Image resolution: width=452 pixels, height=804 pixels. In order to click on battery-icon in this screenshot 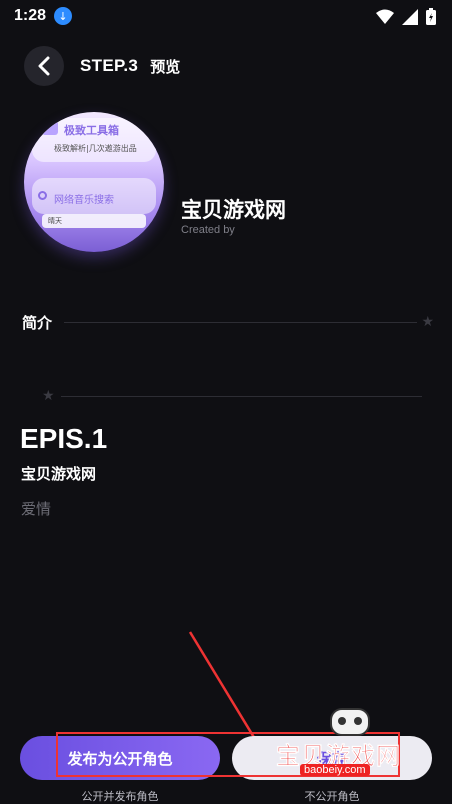, I will do `click(431, 16)`.